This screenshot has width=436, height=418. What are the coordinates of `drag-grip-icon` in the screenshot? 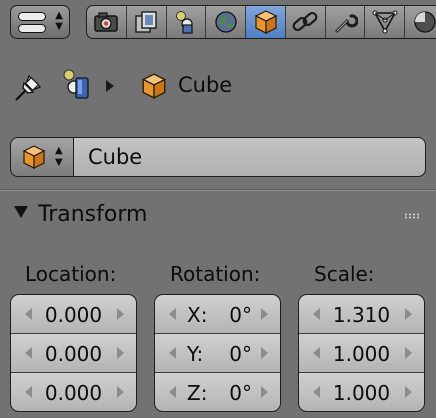 It's located at (412, 216).